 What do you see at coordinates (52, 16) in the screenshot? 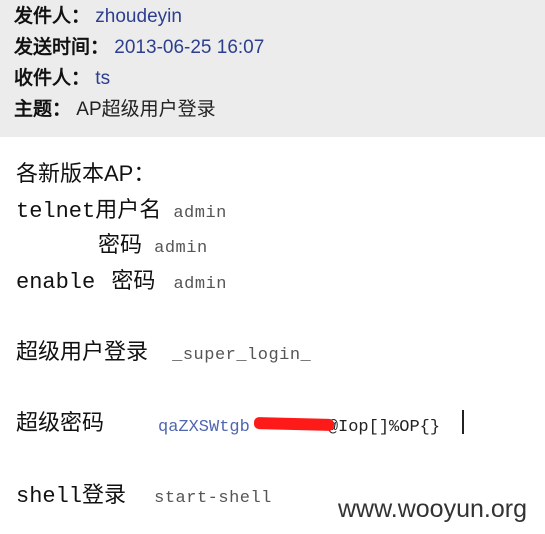
I see `sender-label: 发件人：` at bounding box center [52, 16].